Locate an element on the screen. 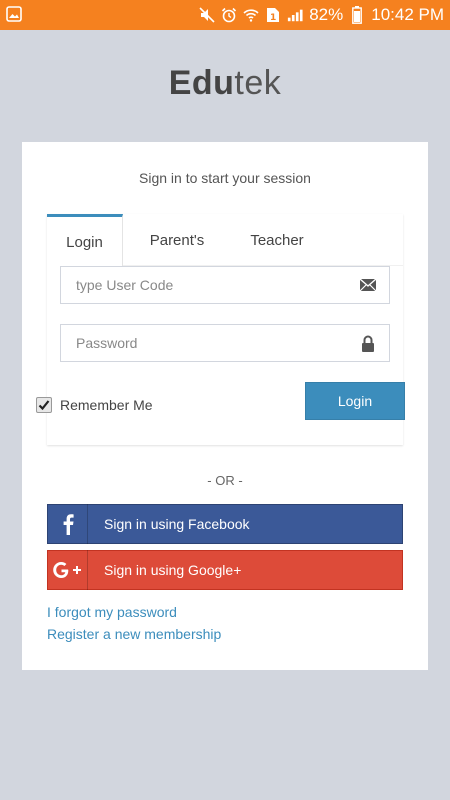  mute-icon is located at coordinates (207, 15).